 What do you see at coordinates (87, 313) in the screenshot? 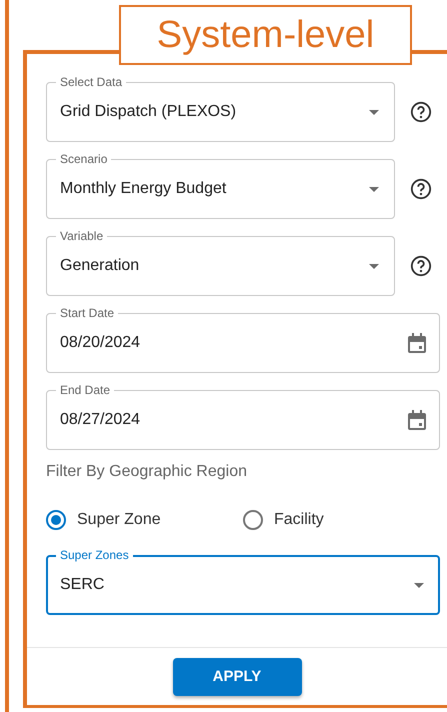
I see `field-label: Start Date` at bounding box center [87, 313].